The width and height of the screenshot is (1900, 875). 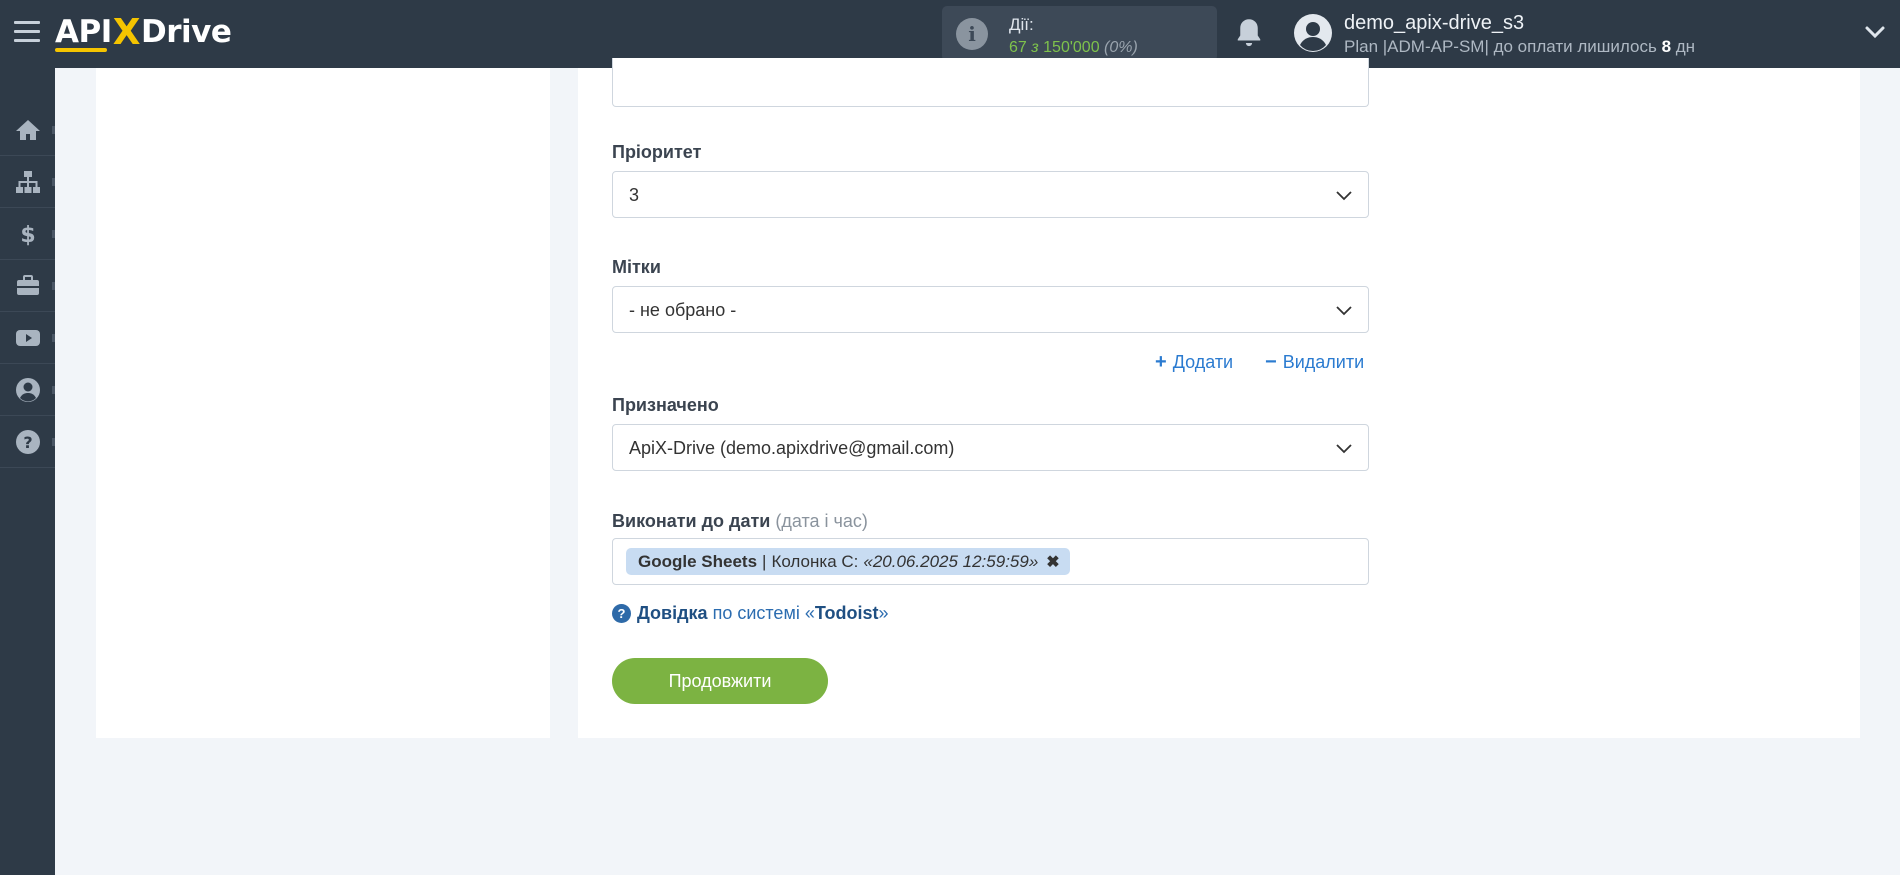 What do you see at coordinates (792, 448) in the screenshot?
I see `assigned-value: ApiX-Drive (demo.apixdrive@gmail.com)` at bounding box center [792, 448].